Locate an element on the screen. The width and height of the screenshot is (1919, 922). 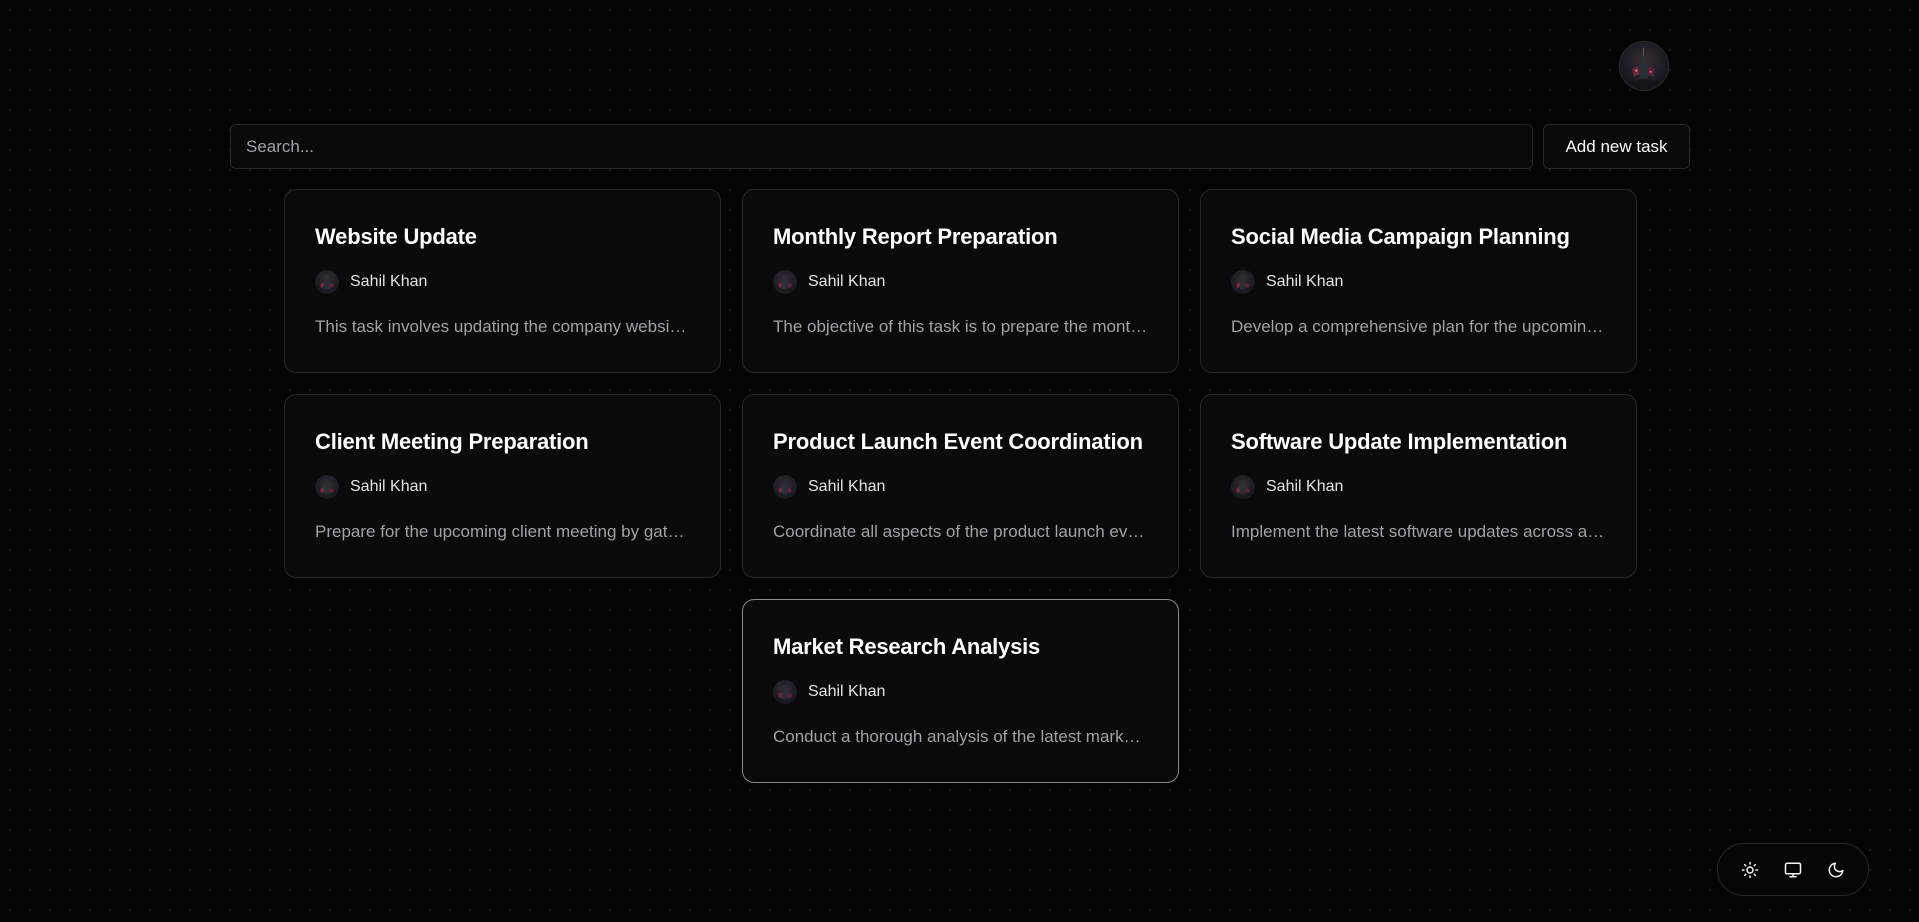
user-avatar is located at coordinates (1644, 66).